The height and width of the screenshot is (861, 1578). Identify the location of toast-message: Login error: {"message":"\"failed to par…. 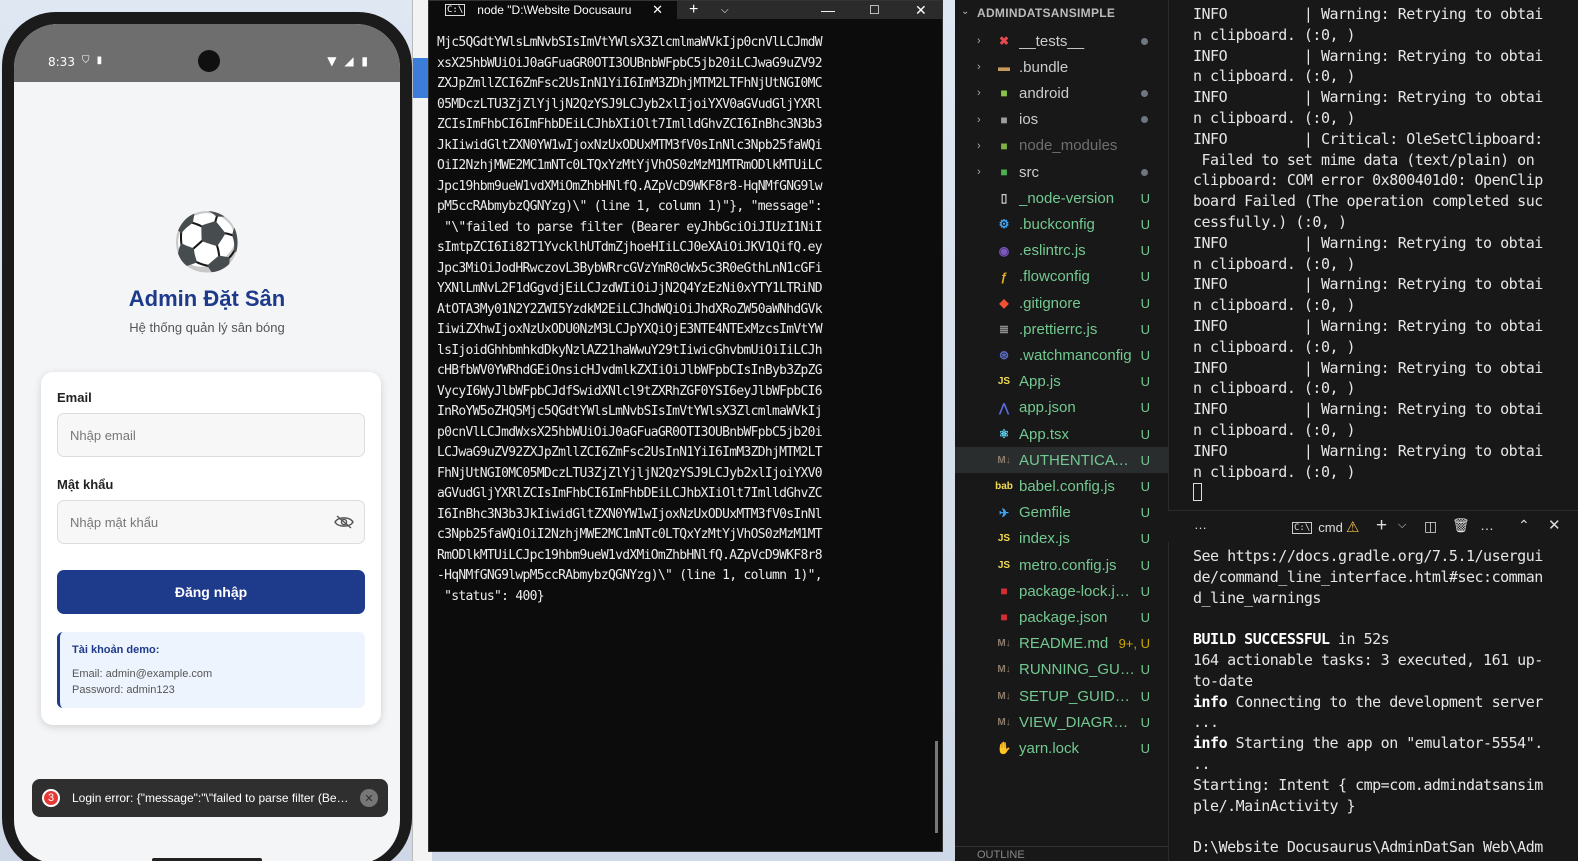
(212, 798).